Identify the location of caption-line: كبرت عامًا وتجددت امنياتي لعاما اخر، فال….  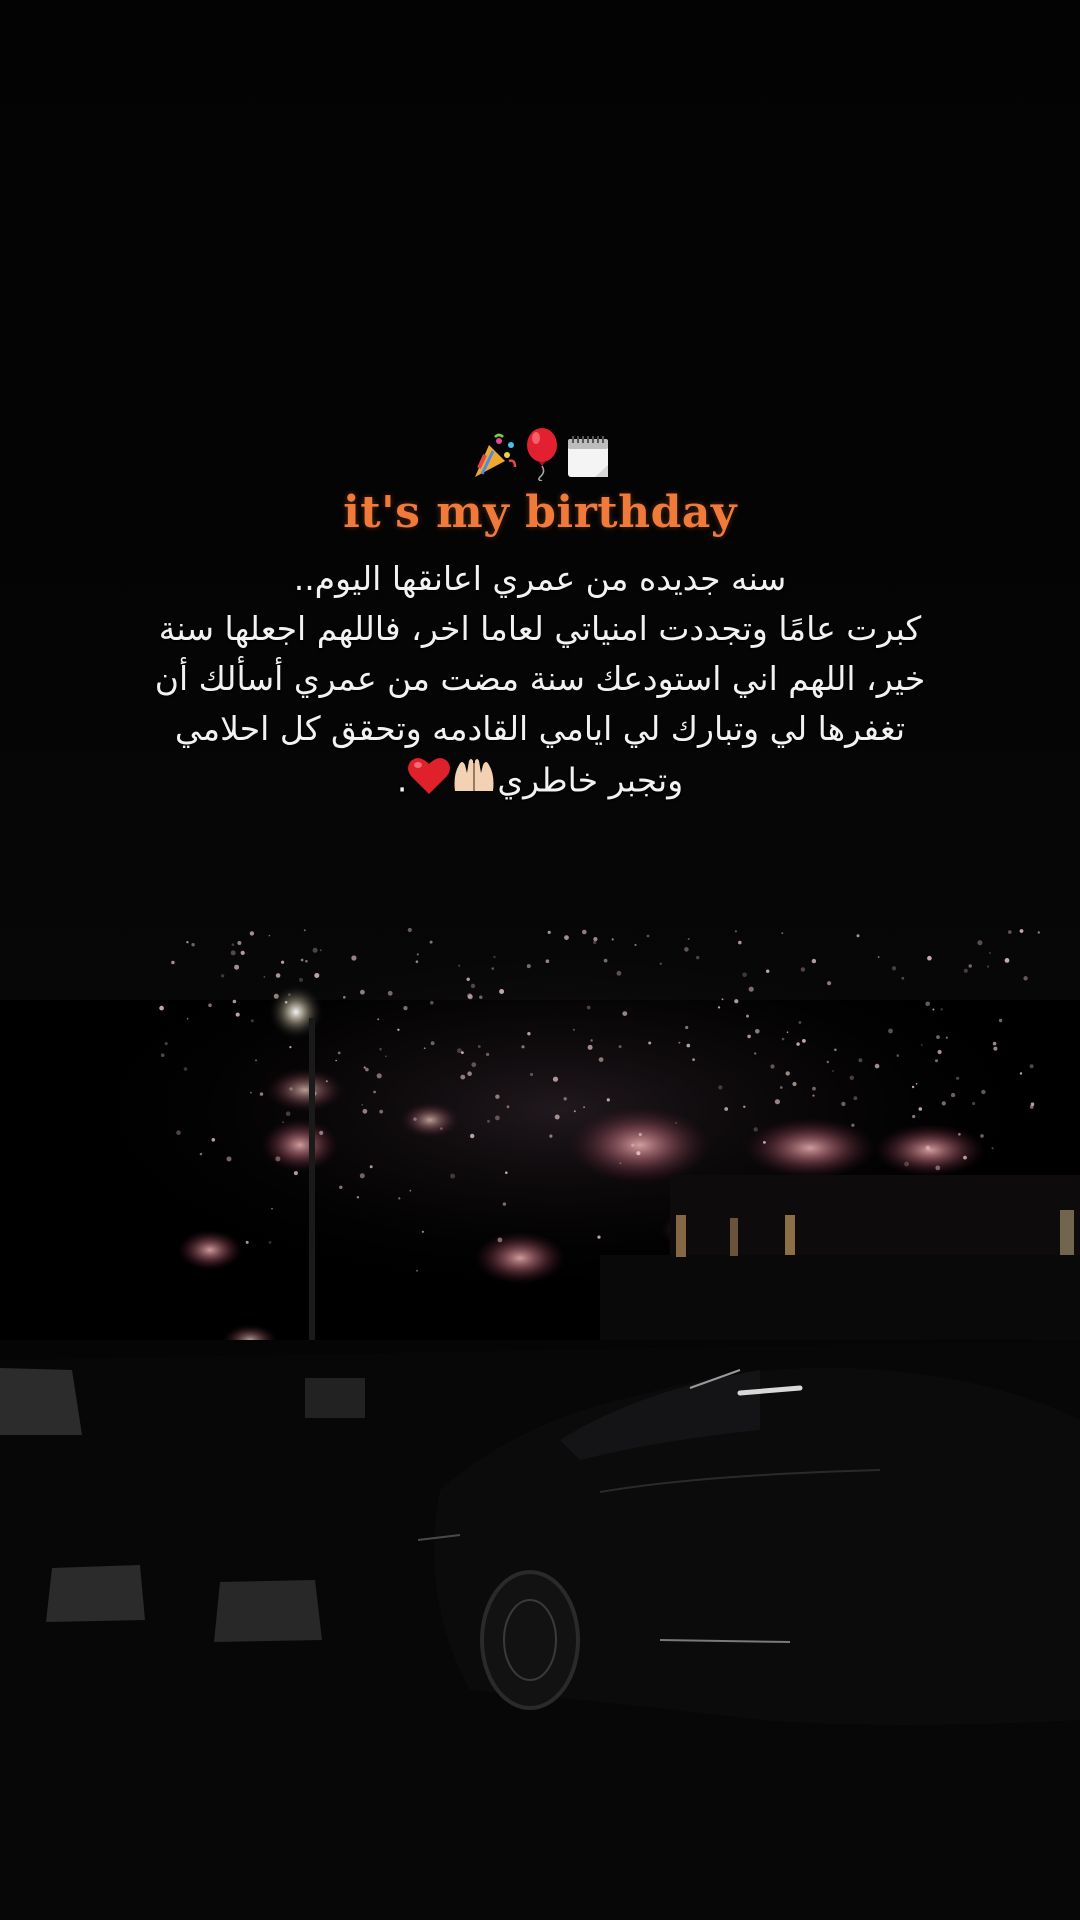
(540, 628).